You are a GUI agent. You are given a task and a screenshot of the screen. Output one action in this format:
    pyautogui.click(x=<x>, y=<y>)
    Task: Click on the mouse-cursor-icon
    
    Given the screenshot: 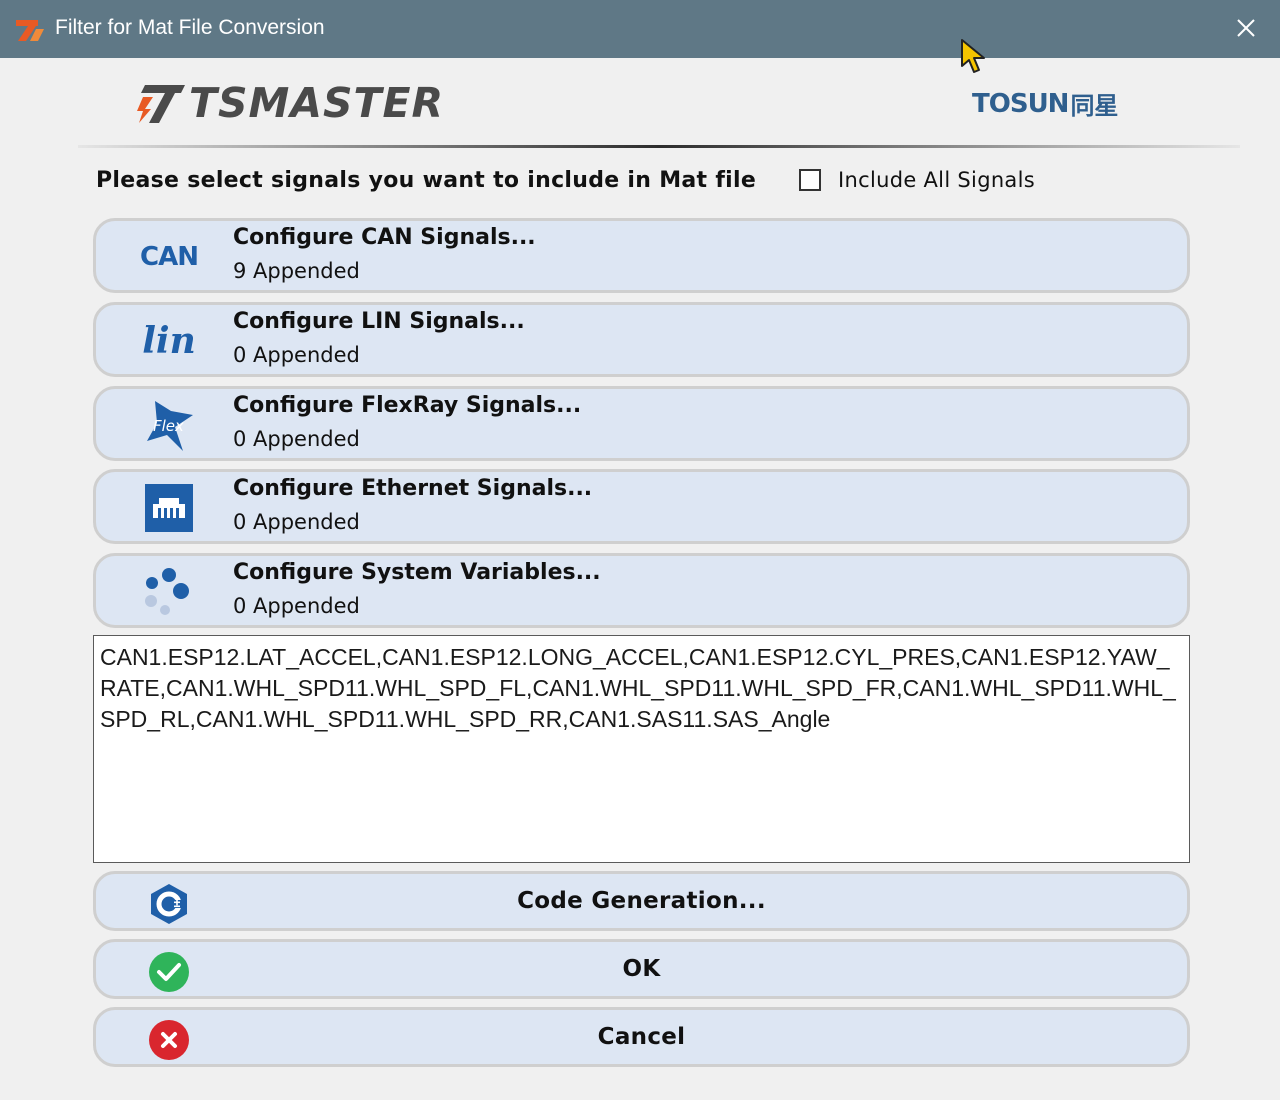 What is the action you would take?
    pyautogui.click(x=973, y=56)
    